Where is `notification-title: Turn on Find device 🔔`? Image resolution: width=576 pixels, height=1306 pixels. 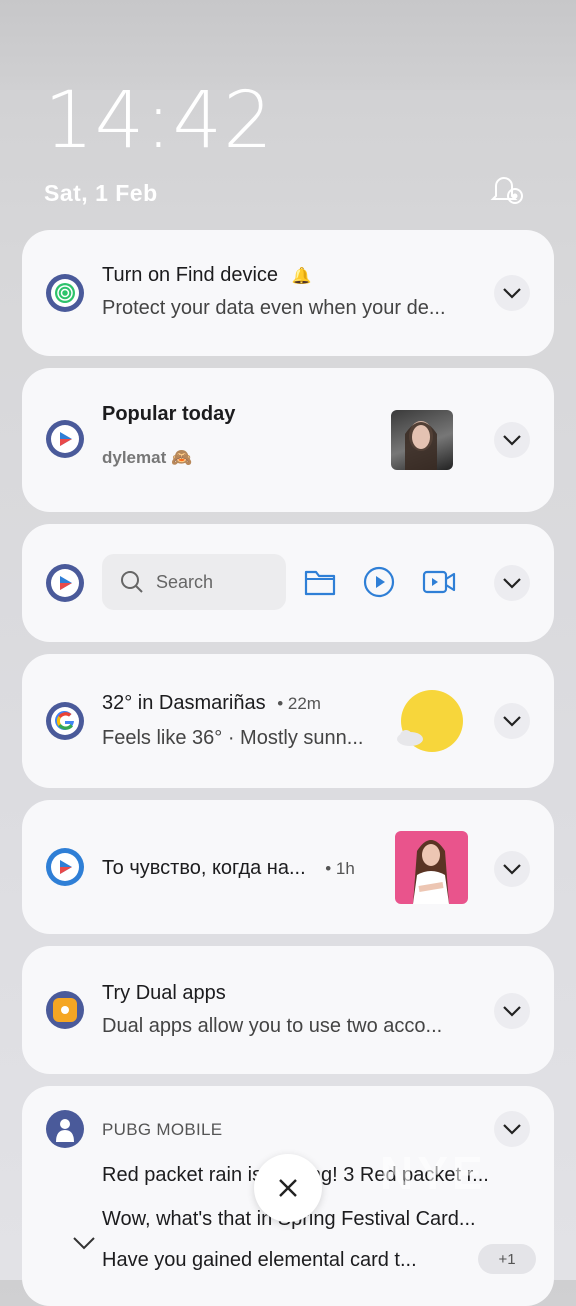 notification-title: Turn on Find device 🔔 is located at coordinates (207, 275).